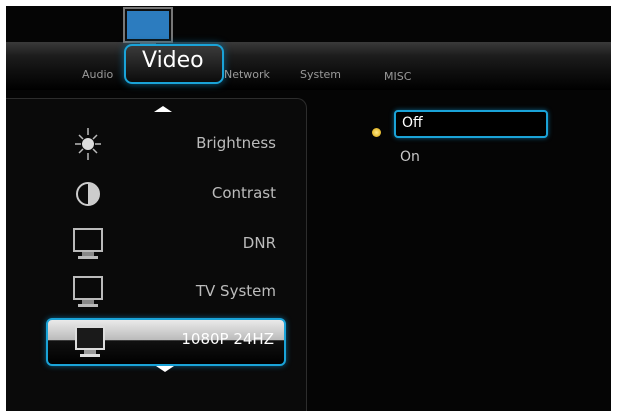 The width and height of the screenshot is (617, 417). What do you see at coordinates (173, 60) in the screenshot?
I see `tab-video-label: Video` at bounding box center [173, 60].